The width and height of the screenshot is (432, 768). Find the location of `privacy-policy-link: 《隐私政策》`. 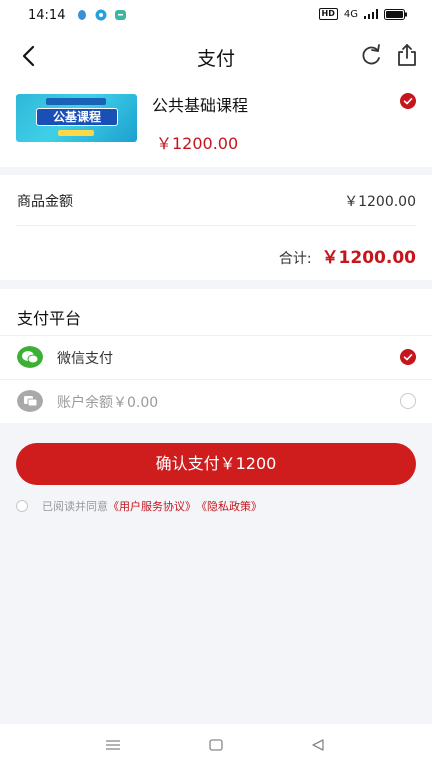

privacy-policy-link: 《隐私政策》 is located at coordinates (229, 506).